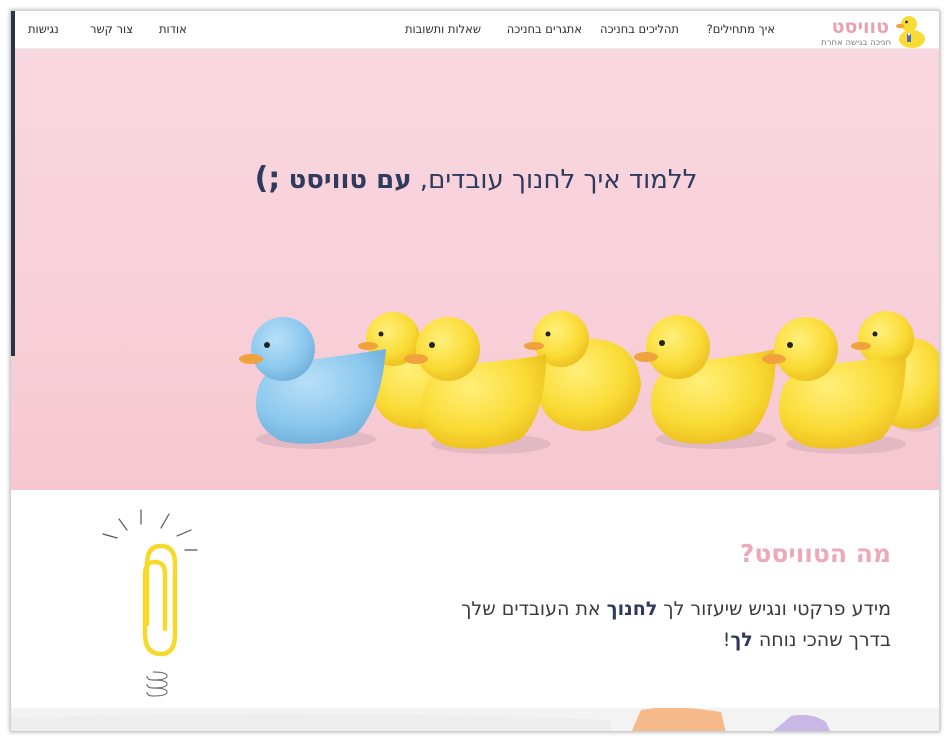  Describe the element at coordinates (860, 27) in the screenshot. I see `logo-name: טוויסט` at that location.